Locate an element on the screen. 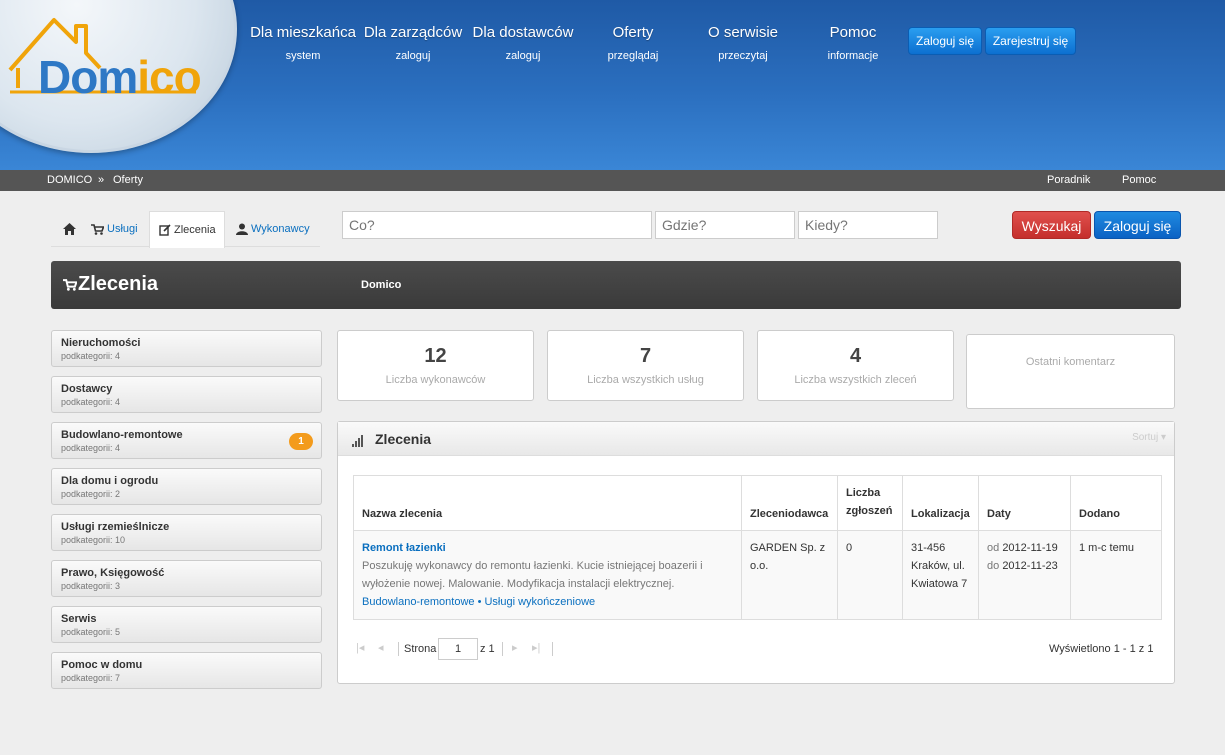 This screenshot has height=755, width=1225. nav-residents: Dla mieszkańca system is located at coordinates (303, 43).